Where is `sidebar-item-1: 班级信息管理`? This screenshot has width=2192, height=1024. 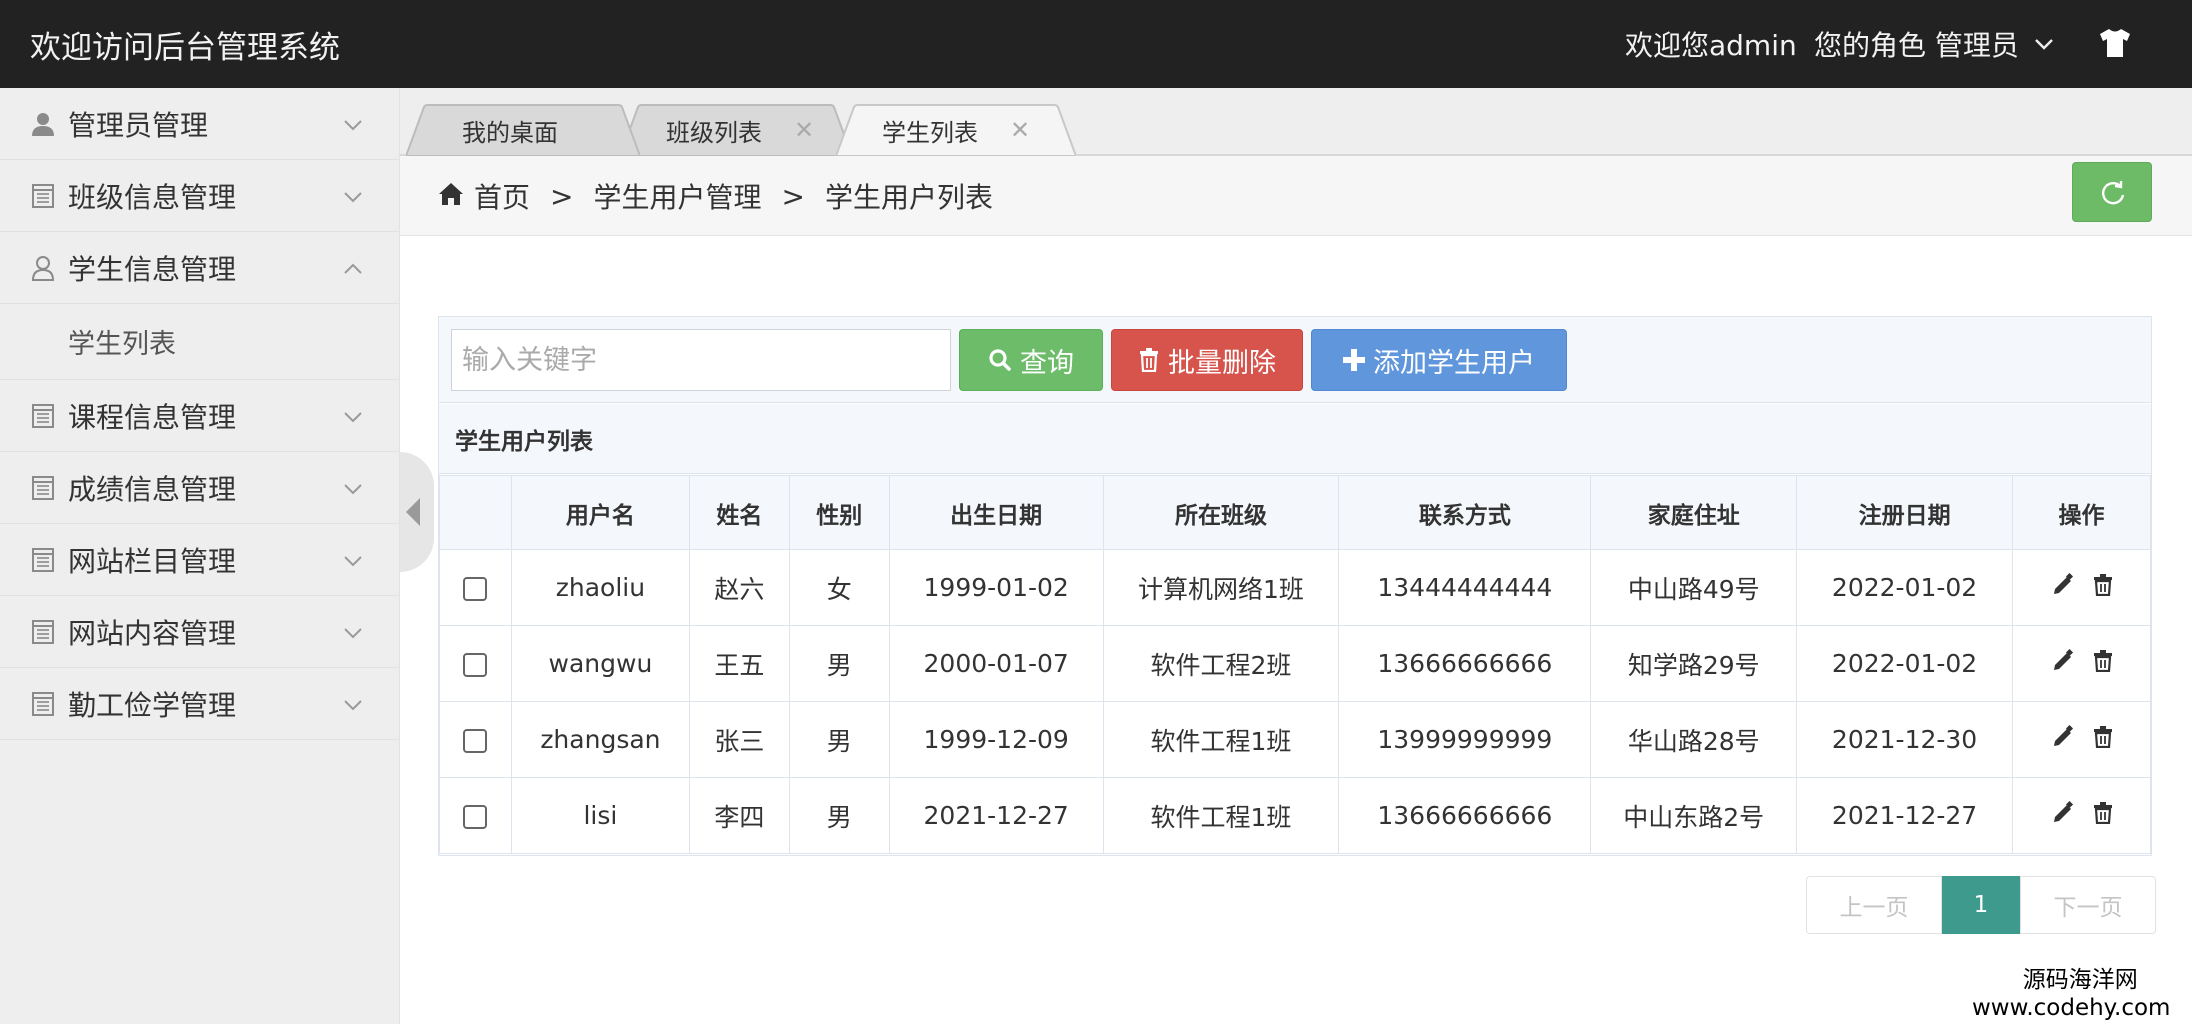 sidebar-item-1: 班级信息管理 is located at coordinates (199, 196).